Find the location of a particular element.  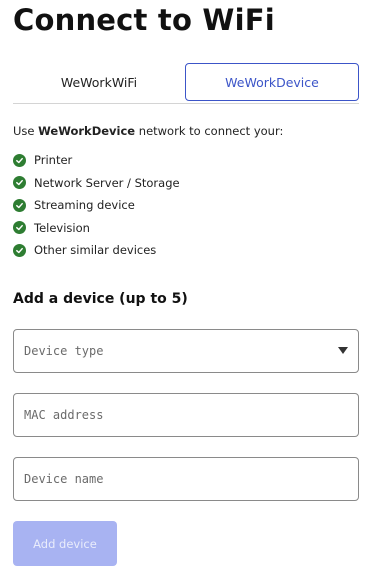

caret-down-icon is located at coordinates (343, 350).